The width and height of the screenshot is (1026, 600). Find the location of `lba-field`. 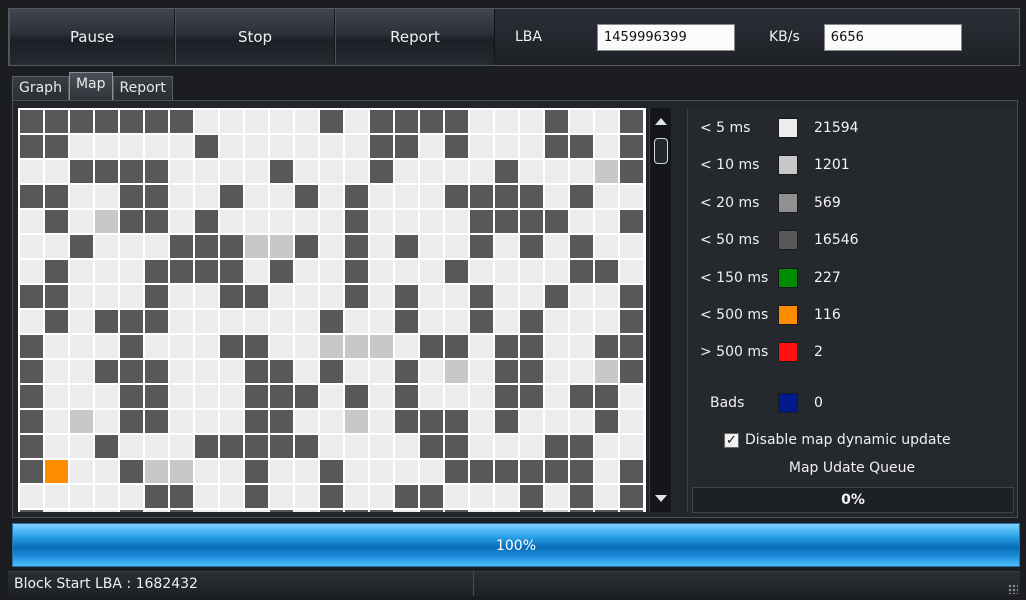

lba-field is located at coordinates (666, 37).